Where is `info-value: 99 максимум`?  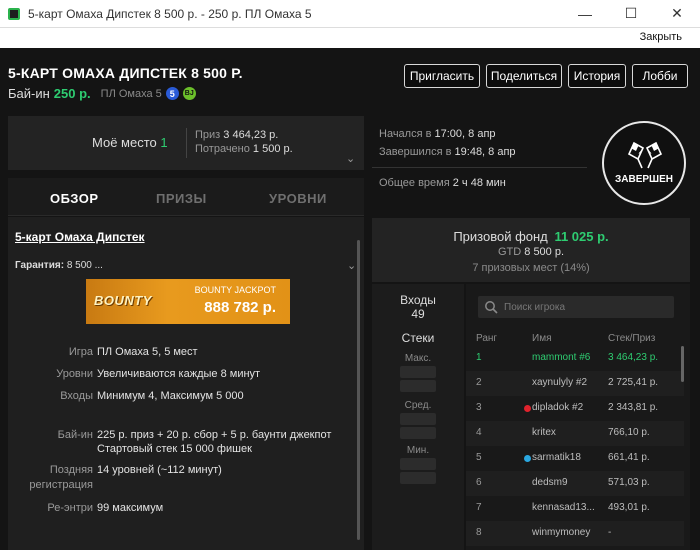
info-value: 99 максимум is located at coordinates (130, 508).